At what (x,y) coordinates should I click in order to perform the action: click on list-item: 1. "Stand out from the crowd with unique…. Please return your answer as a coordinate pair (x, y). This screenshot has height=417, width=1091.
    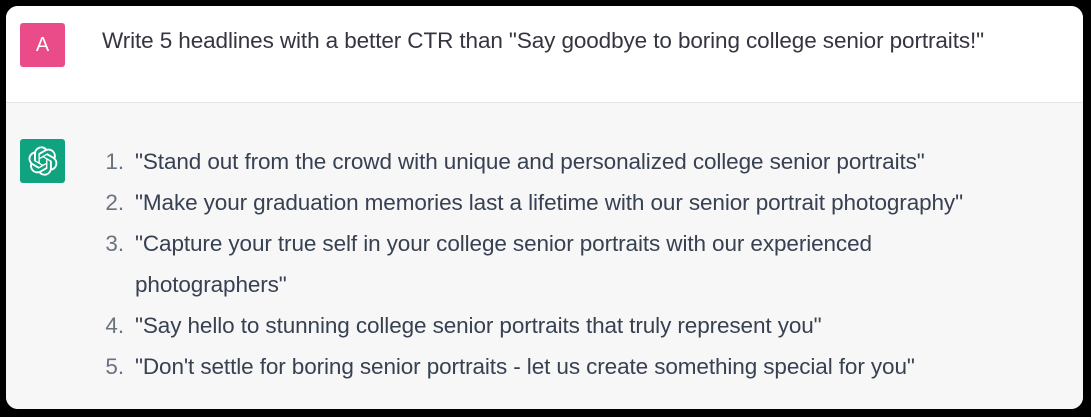
    Looking at the image, I should click on (495, 161).